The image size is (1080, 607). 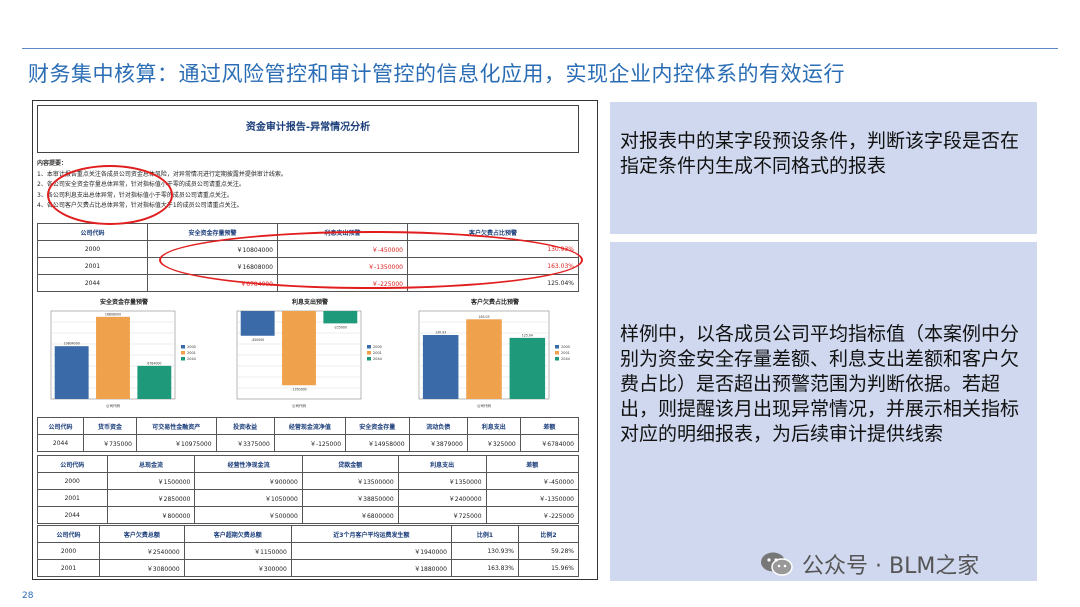 What do you see at coordinates (440, 332) in the screenshot?
I see `data-label: 130.93` at bounding box center [440, 332].